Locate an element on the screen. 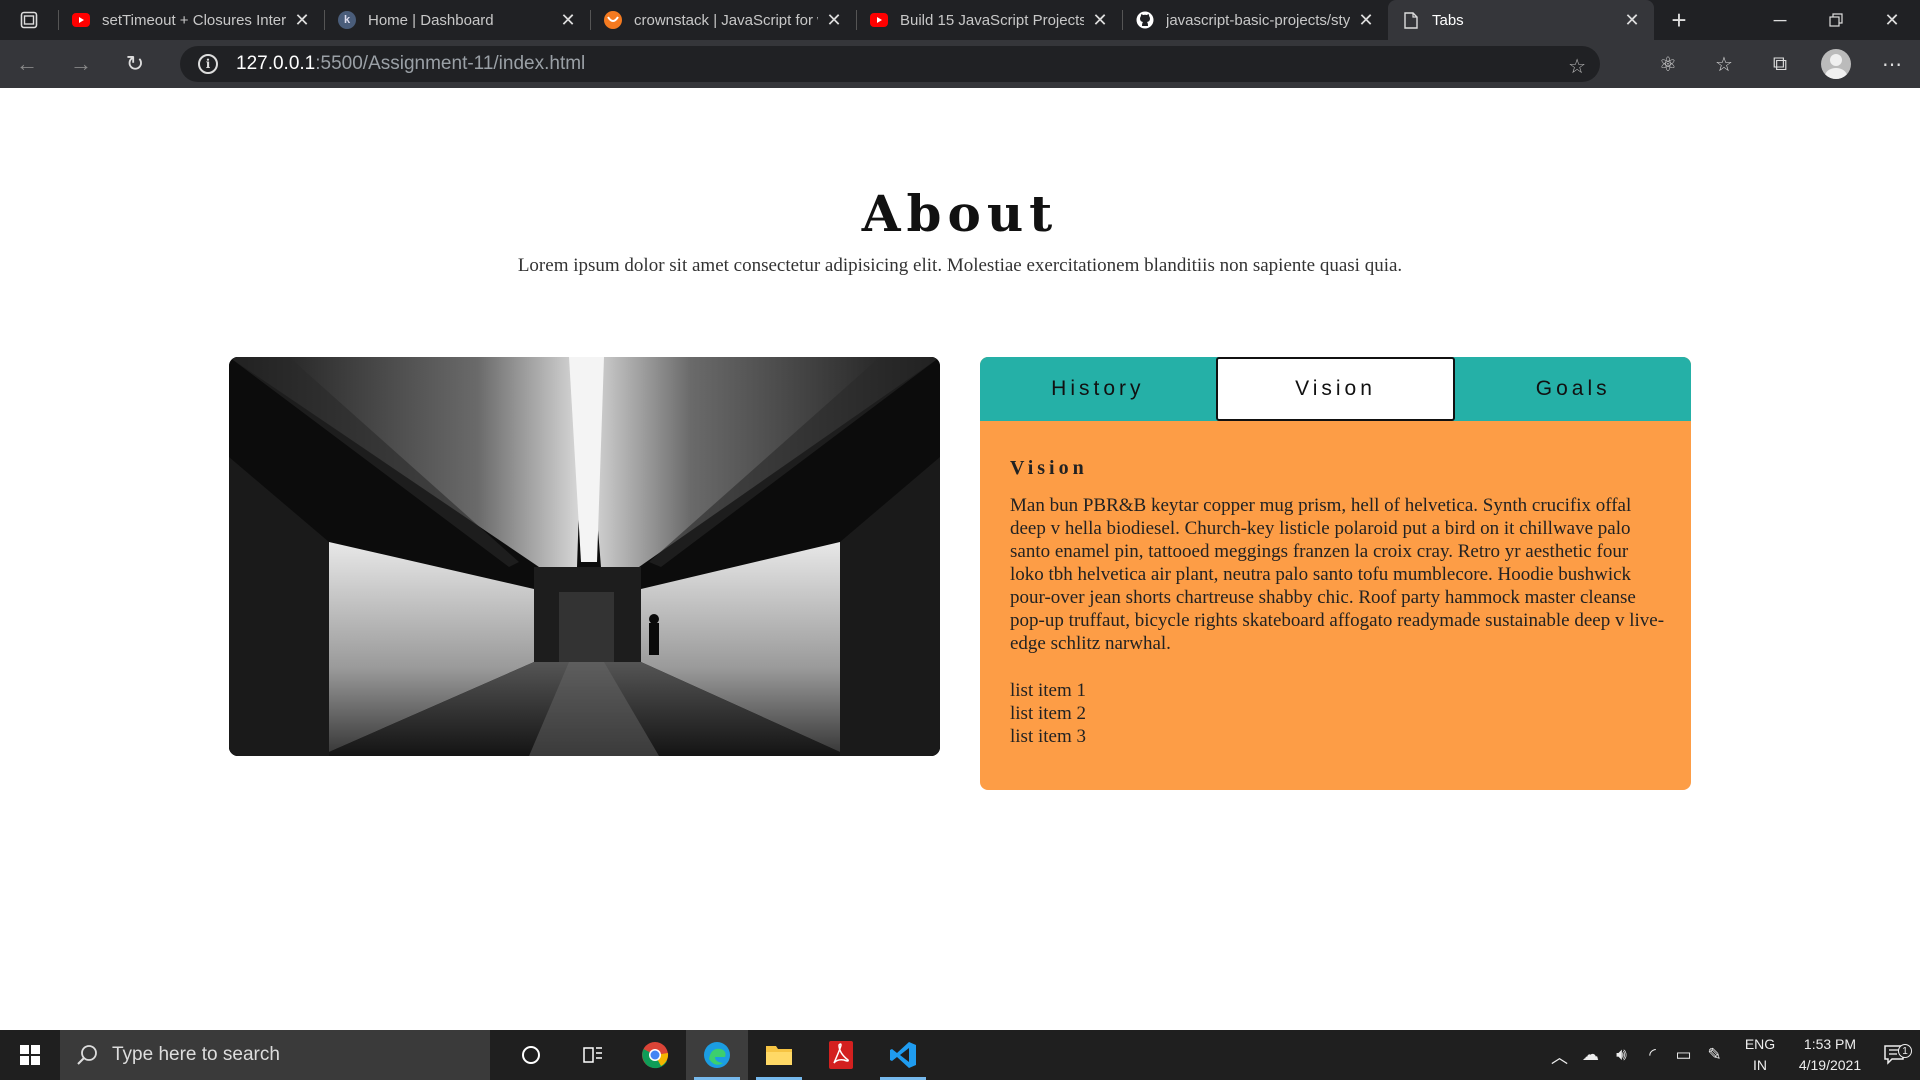 The width and height of the screenshot is (1920, 1080). onedrive-icon: ☁ is located at coordinates (1590, 1055).